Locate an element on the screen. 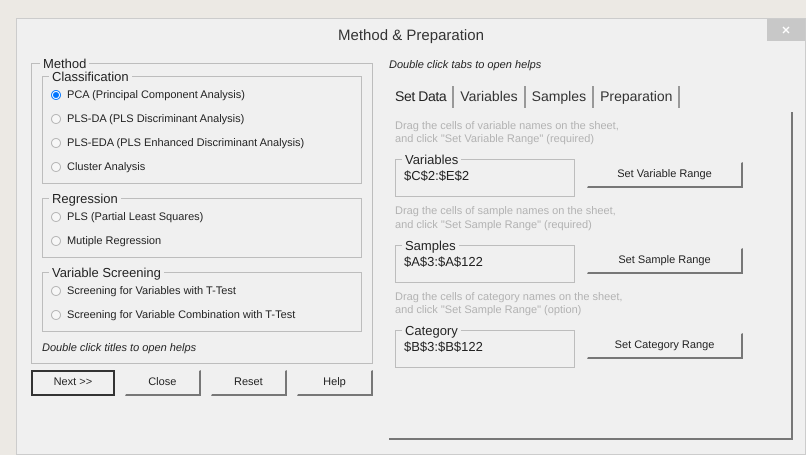 The width and height of the screenshot is (806, 455). group-title: Variable Screening is located at coordinates (106, 272).